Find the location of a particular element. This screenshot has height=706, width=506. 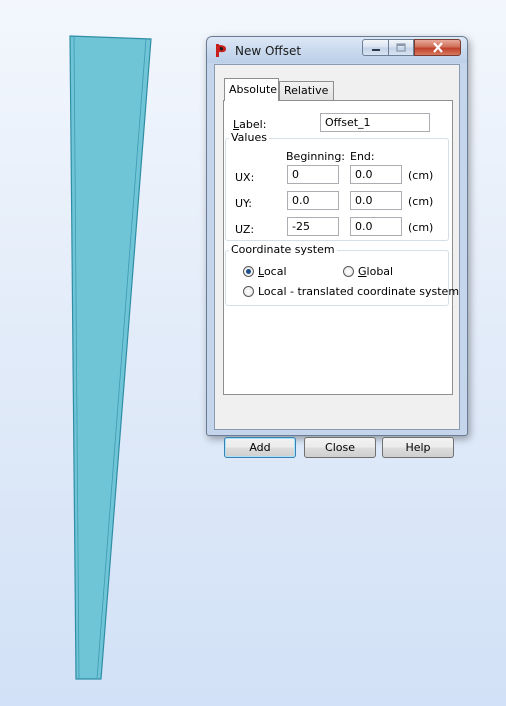

tab-relative-label: Relative is located at coordinates (306, 90).